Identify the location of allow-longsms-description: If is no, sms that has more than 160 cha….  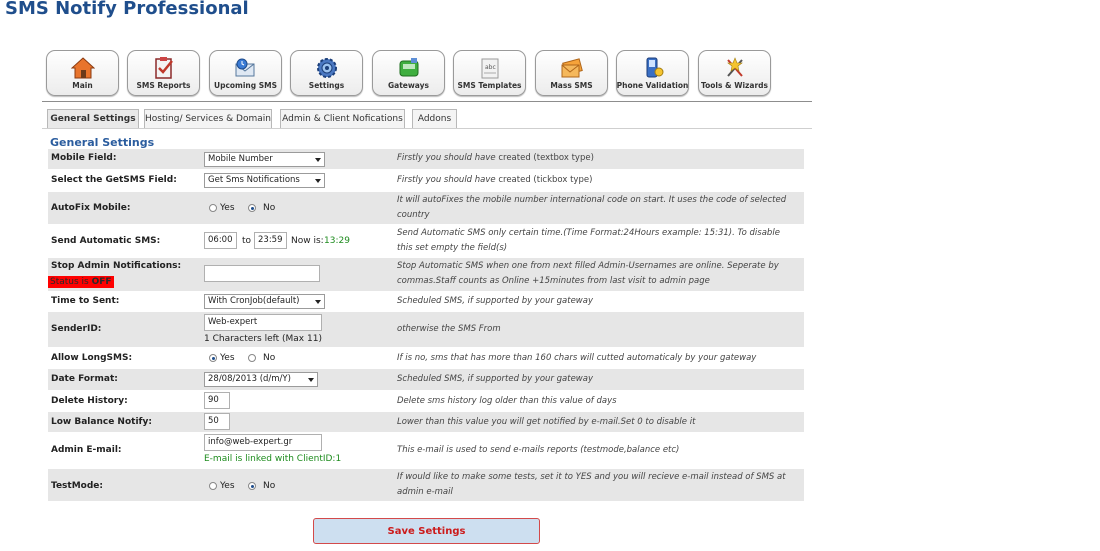
(577, 358).